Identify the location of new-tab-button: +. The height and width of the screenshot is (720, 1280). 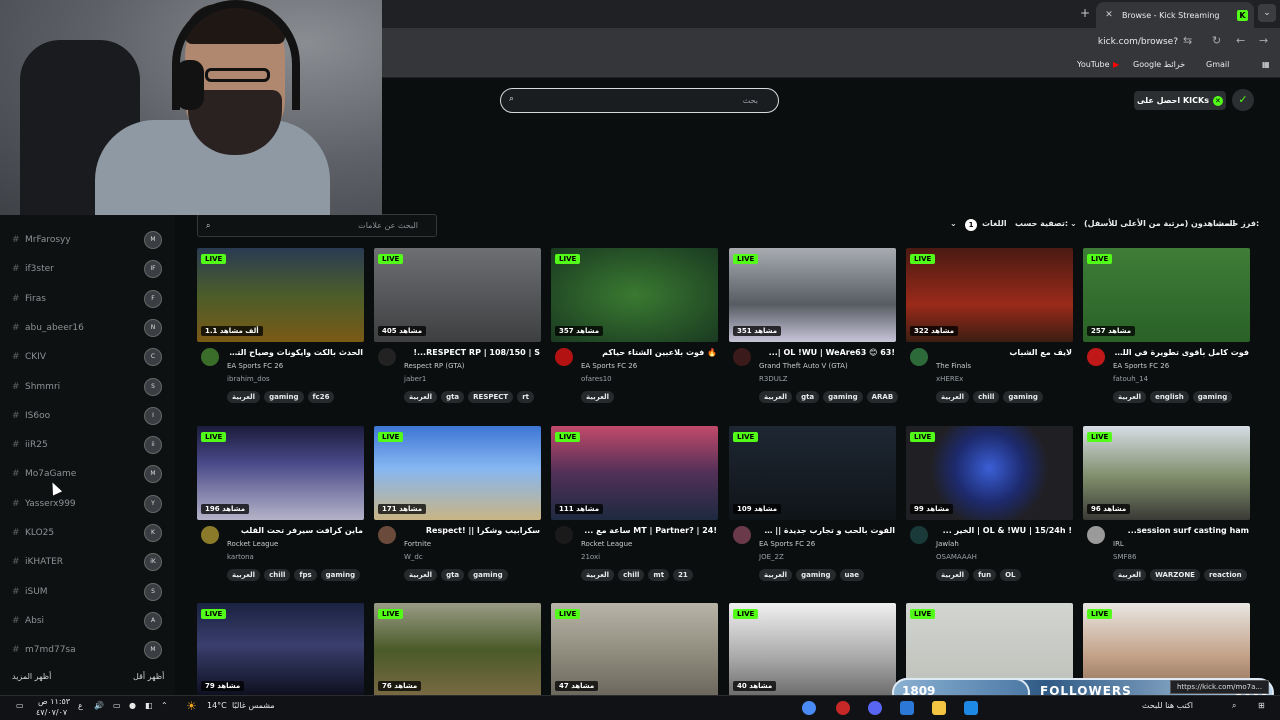
(1085, 13).